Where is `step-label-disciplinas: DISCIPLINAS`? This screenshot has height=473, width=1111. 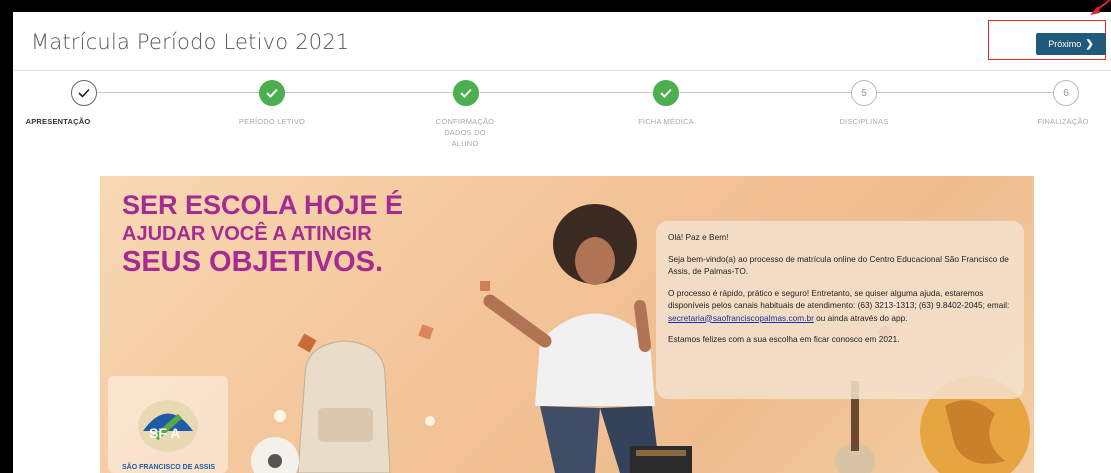 step-label-disciplinas: DISCIPLINAS is located at coordinates (864, 121).